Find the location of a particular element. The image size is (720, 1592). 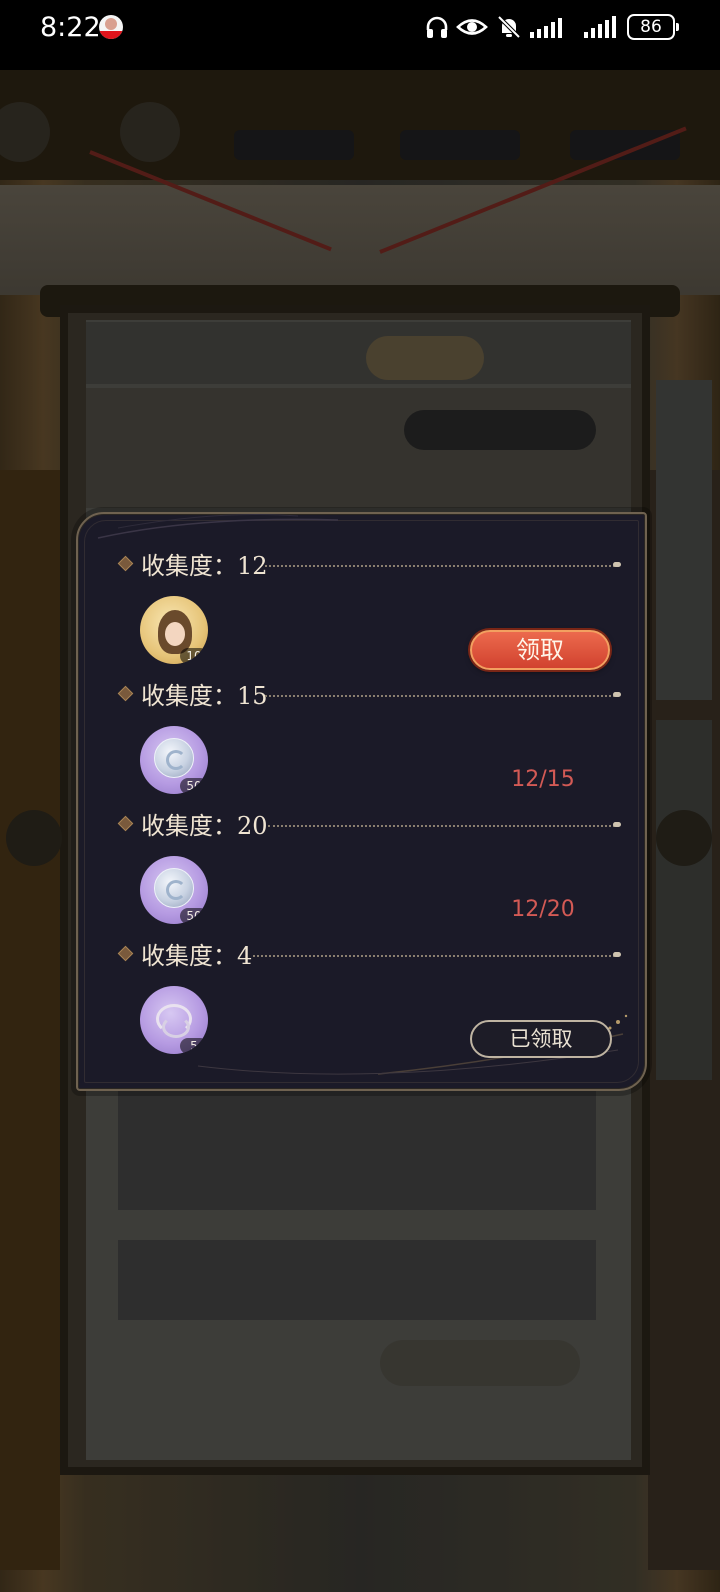

app-notification-icon is located at coordinates (111, 27).